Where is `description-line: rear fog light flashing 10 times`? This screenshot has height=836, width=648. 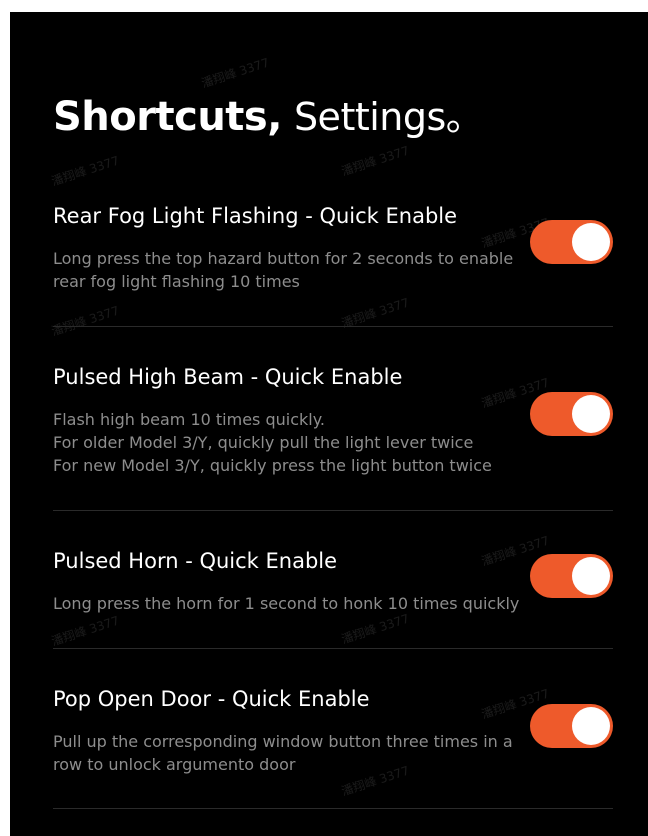
description-line: rear fog light flashing 10 times is located at coordinates (176, 281).